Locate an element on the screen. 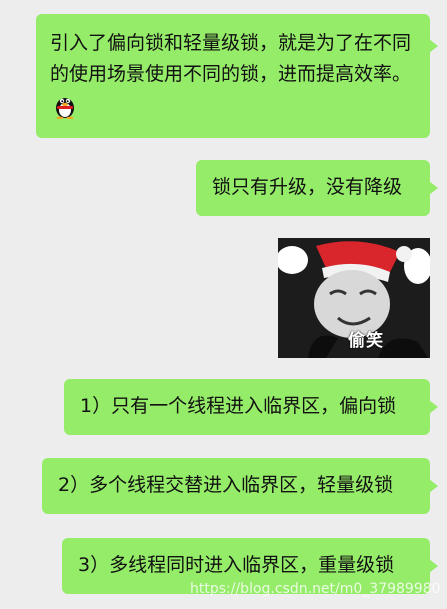 The width and height of the screenshot is (447, 609). message-text: 1）只有一个线程进入临界区，偏向锁 is located at coordinates (238, 406).